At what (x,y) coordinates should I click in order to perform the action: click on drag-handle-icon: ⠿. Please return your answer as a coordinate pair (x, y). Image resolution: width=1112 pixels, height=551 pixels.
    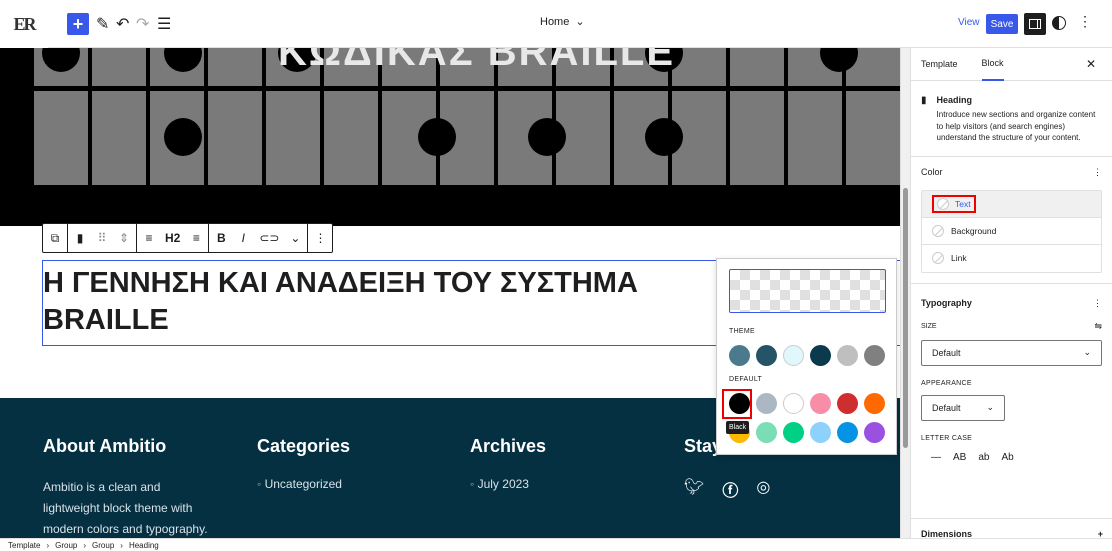
    Looking at the image, I should click on (102, 238).